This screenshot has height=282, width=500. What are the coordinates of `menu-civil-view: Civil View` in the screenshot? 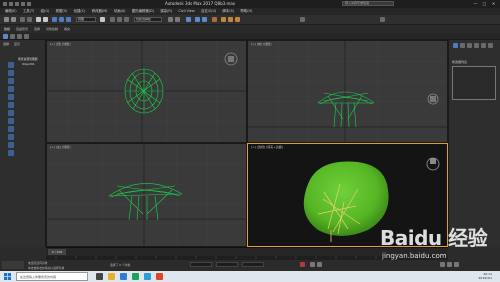 It's located at (186, 11).